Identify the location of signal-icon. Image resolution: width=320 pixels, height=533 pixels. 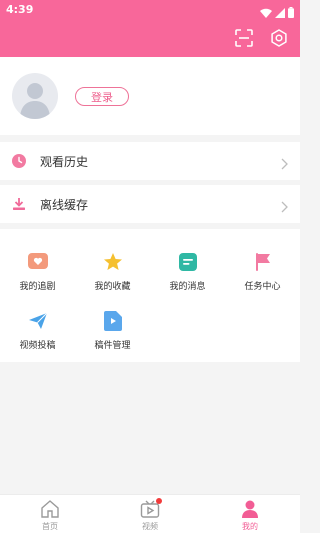
(280, 12).